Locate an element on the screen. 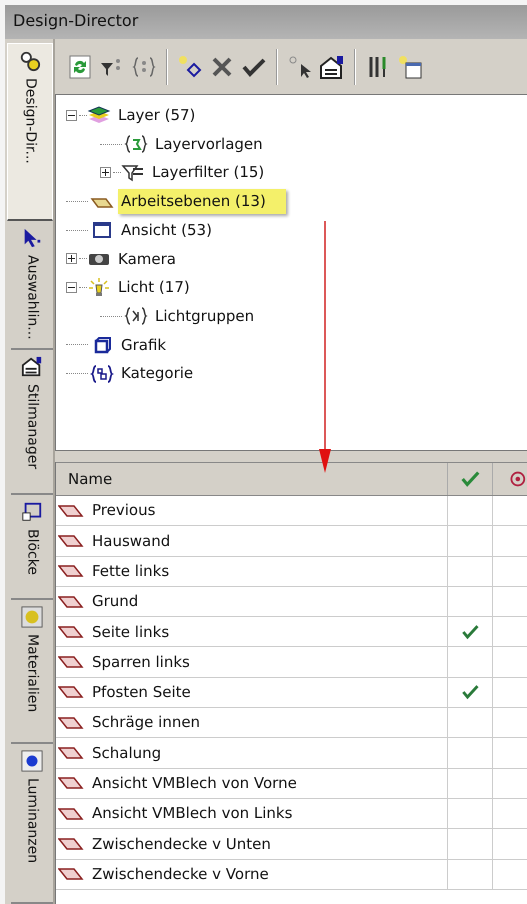 The height and width of the screenshot is (904, 527). tree-item: Grafik is located at coordinates (144, 345).